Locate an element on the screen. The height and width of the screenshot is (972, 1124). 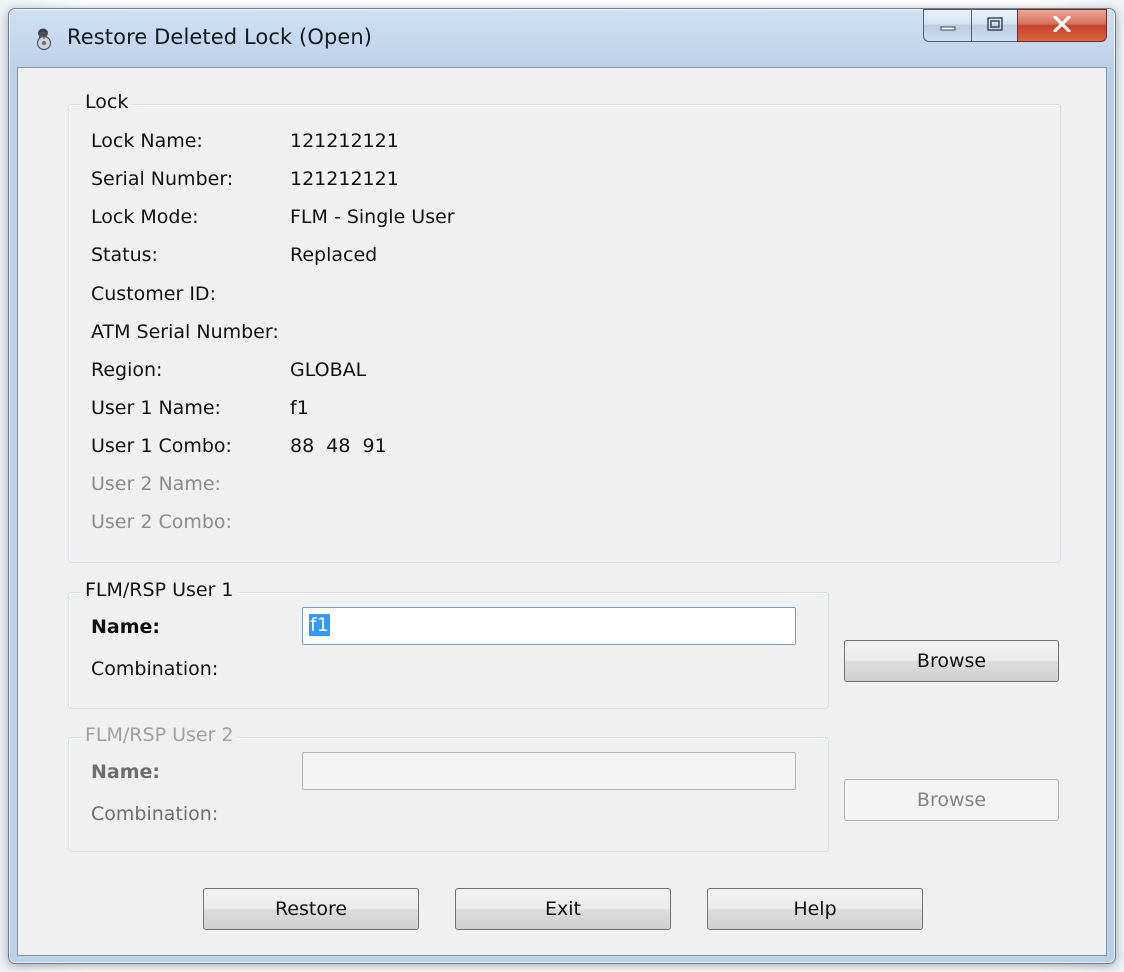
maximize-button is located at coordinates (994, 25).